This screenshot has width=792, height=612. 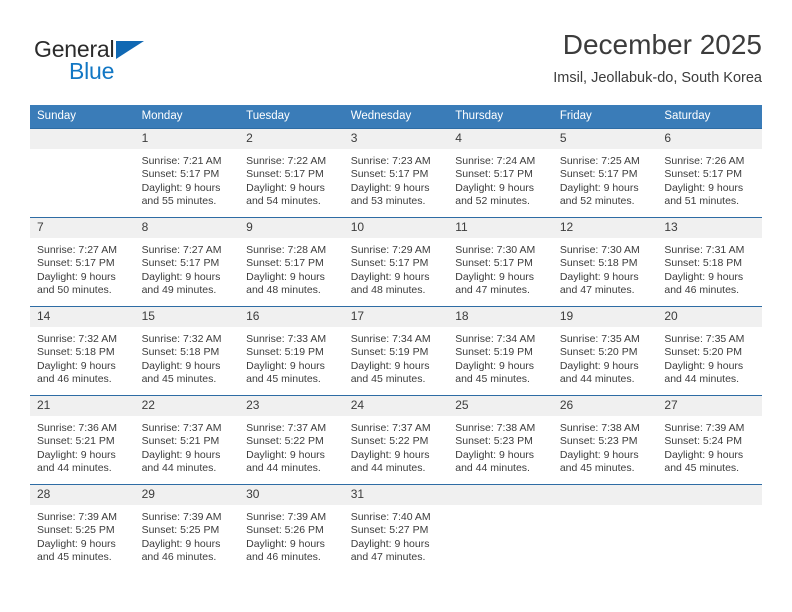 I want to click on day-number: 4, so click(x=500, y=139).